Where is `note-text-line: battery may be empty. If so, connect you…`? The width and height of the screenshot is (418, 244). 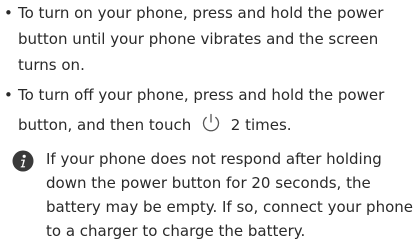
note-text-line: battery may be empty. If so, connect you… is located at coordinates (230, 207).